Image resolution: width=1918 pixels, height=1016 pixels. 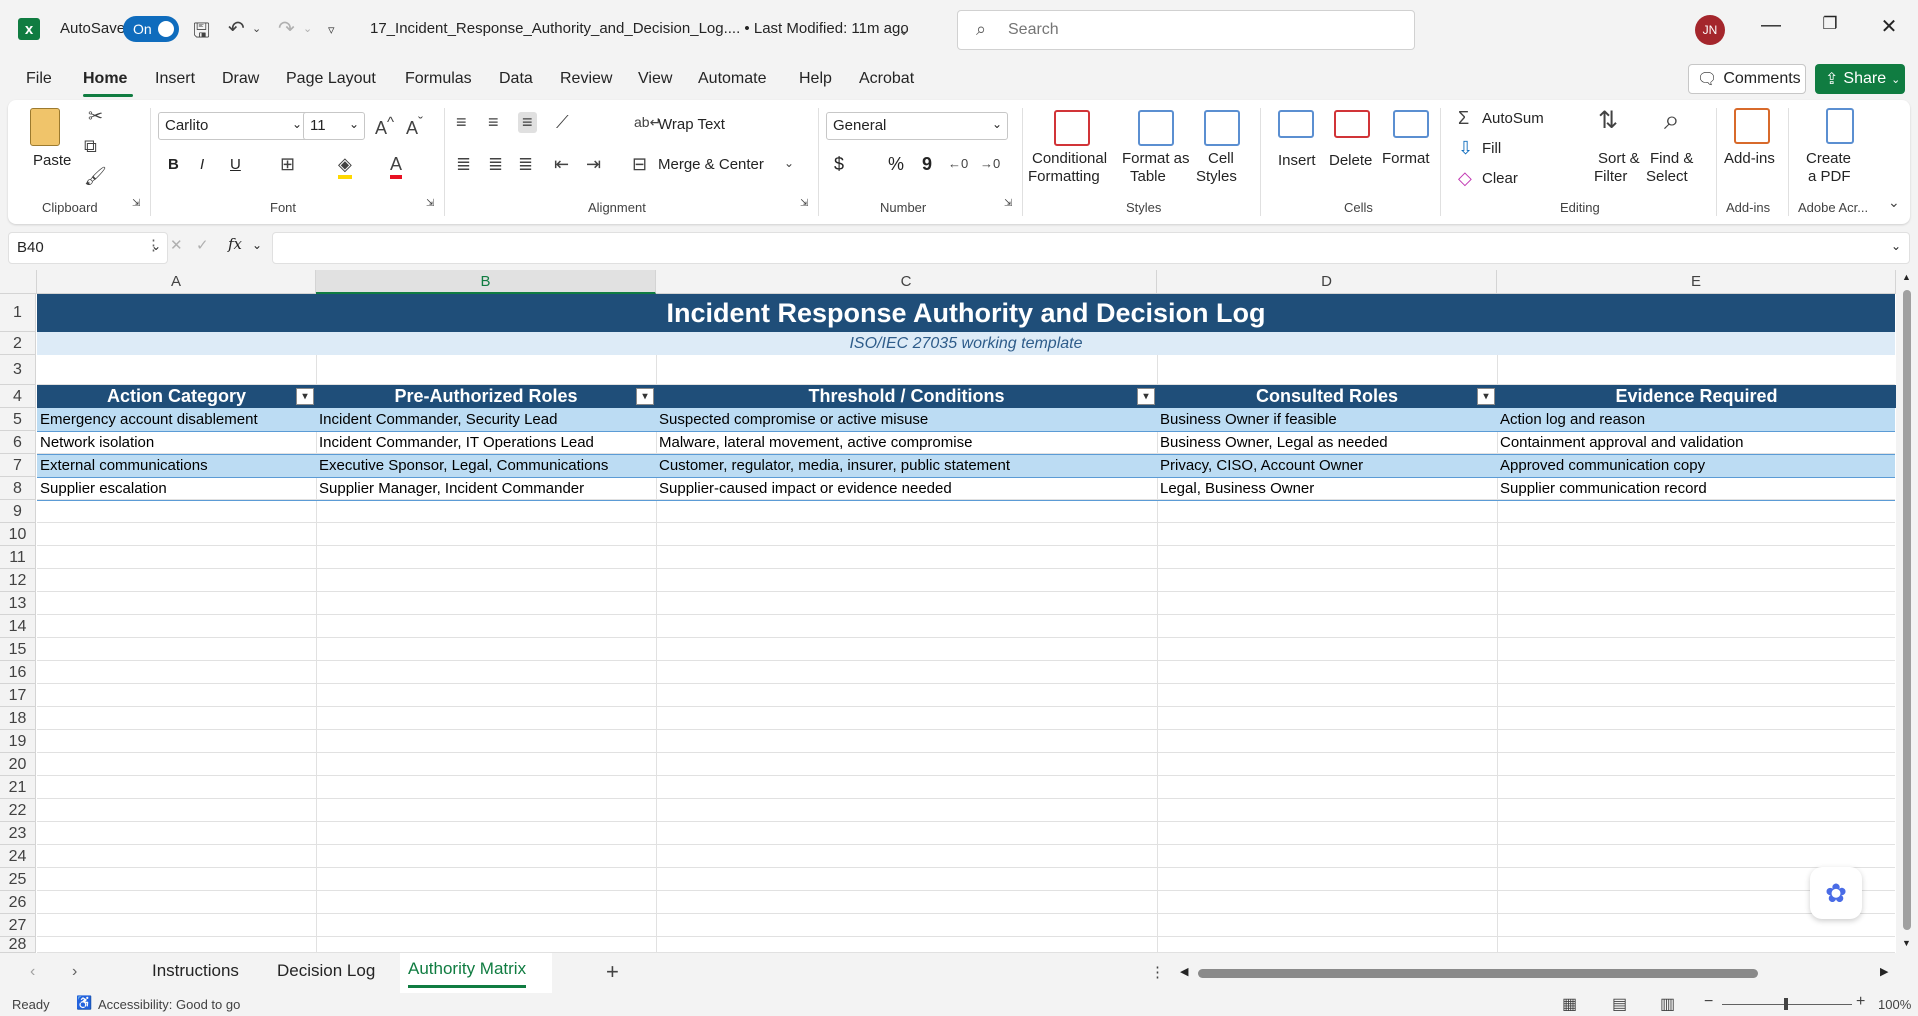 I want to click on tab-view: View, so click(x=655, y=79).